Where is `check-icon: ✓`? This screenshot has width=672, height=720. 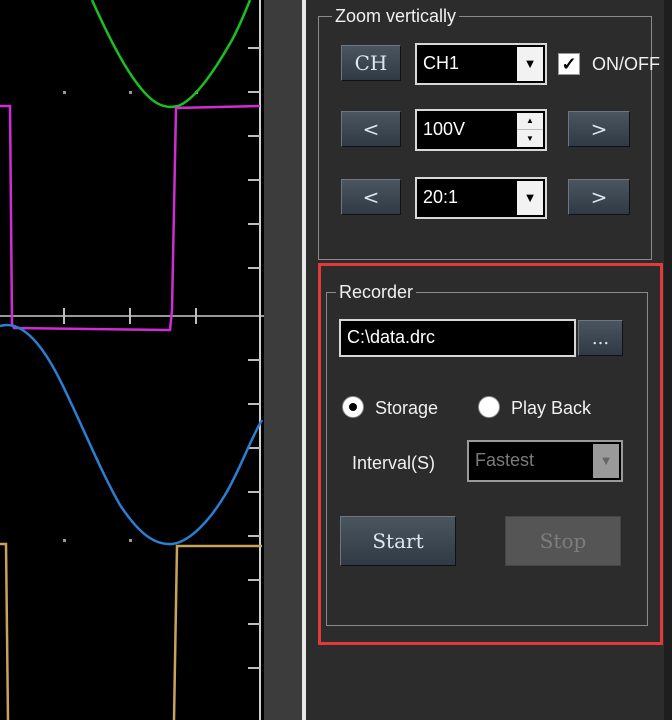 check-icon: ✓ is located at coordinates (569, 64).